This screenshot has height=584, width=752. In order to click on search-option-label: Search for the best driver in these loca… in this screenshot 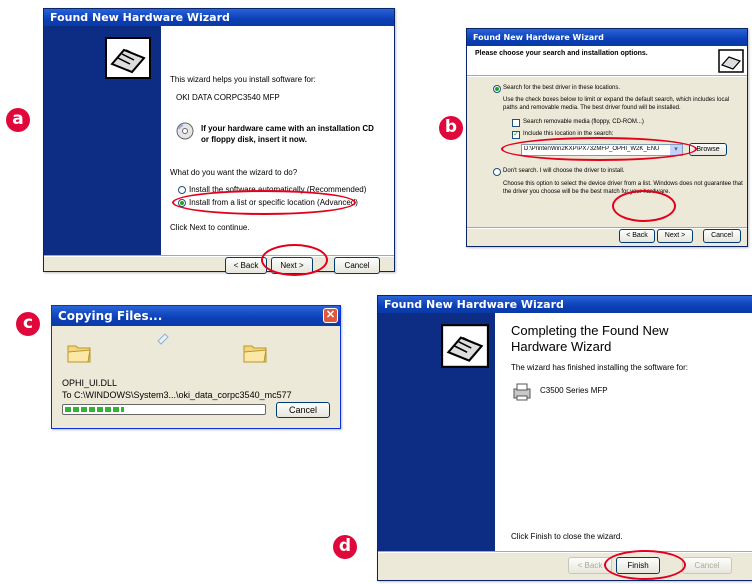, I will do `click(561, 88)`.